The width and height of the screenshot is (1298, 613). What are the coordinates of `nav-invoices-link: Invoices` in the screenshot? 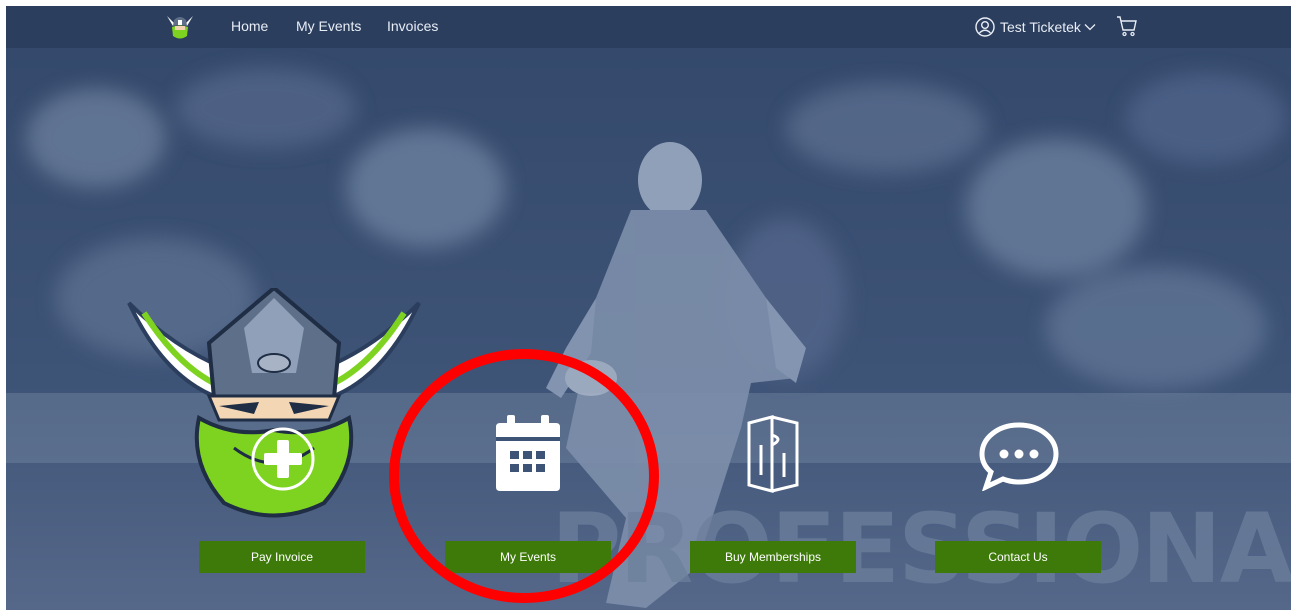 It's located at (412, 26).